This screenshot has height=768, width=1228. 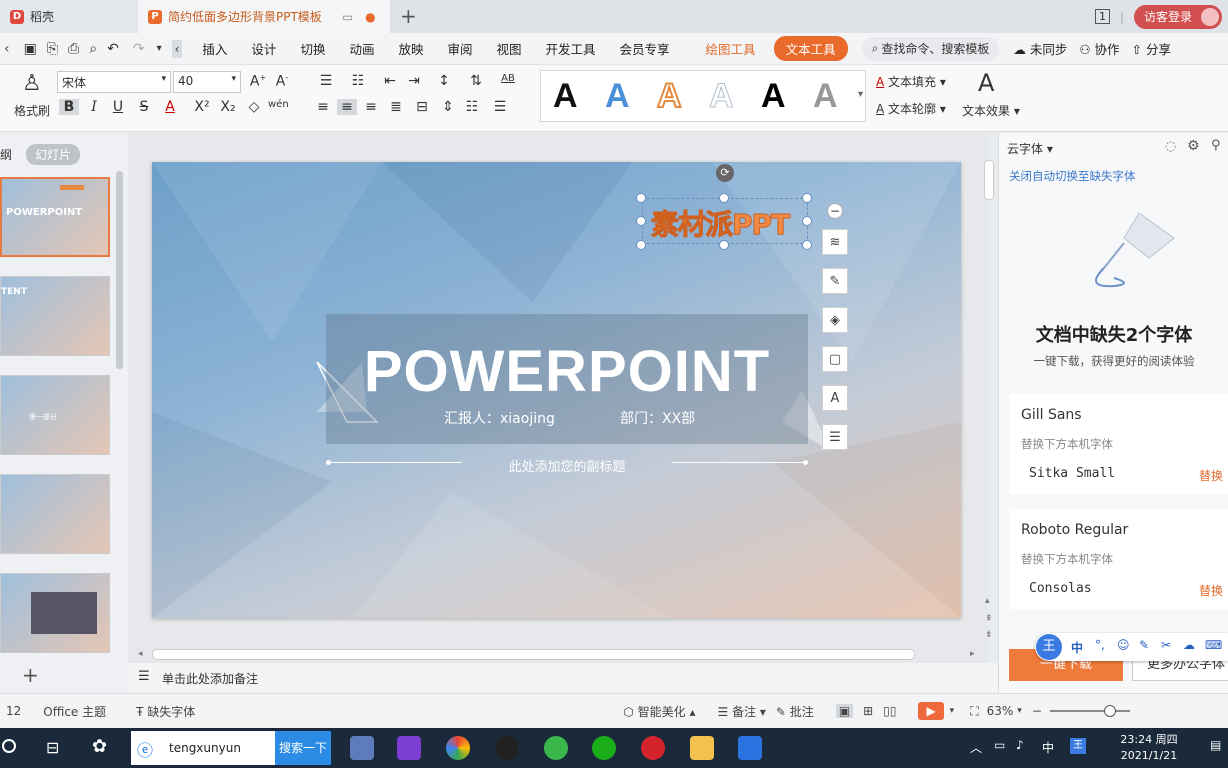 I want to click on menu-developer: 开发工具, so click(x=571, y=48).